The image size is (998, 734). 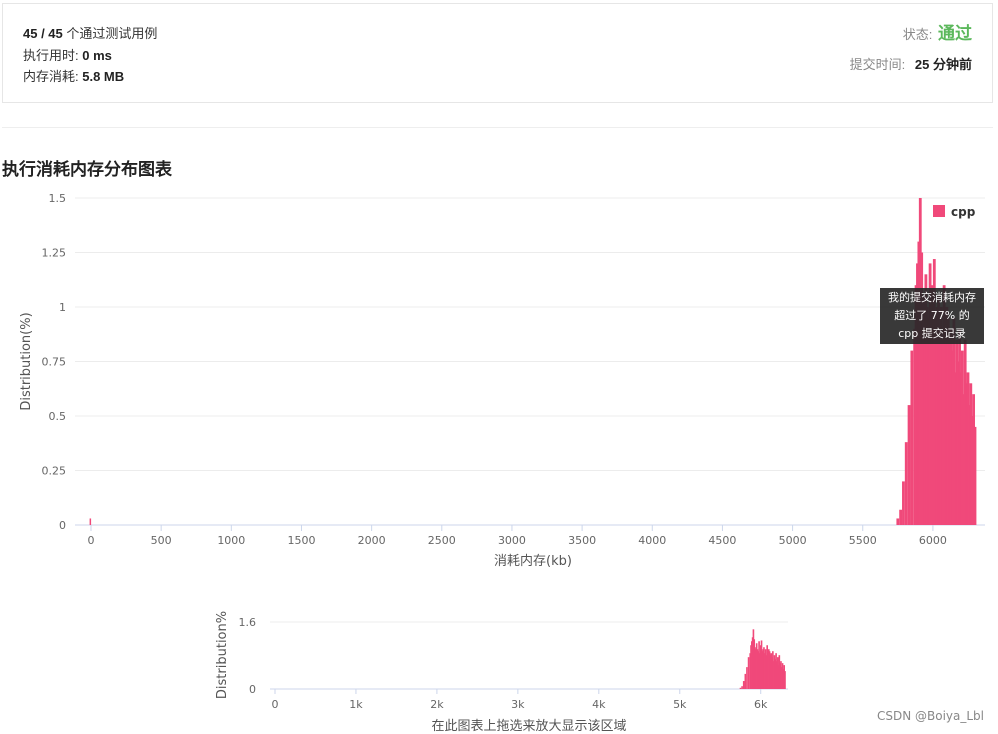 I want to click on y-tick-label: 0.75, so click(x=54, y=362).